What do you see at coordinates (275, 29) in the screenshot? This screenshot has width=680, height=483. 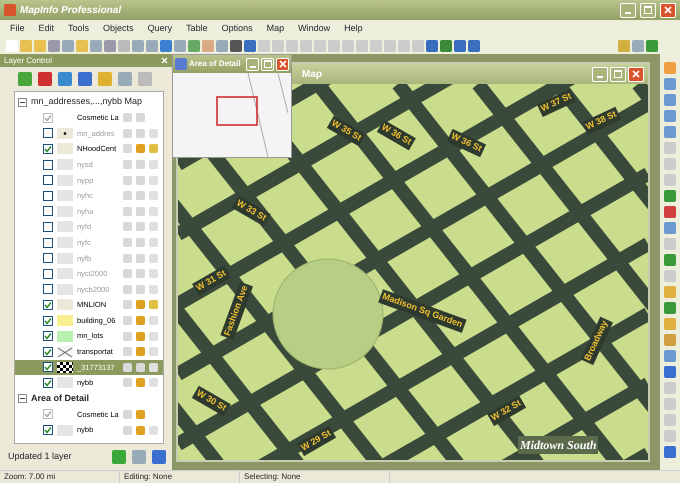 I see `menu-item: Map` at bounding box center [275, 29].